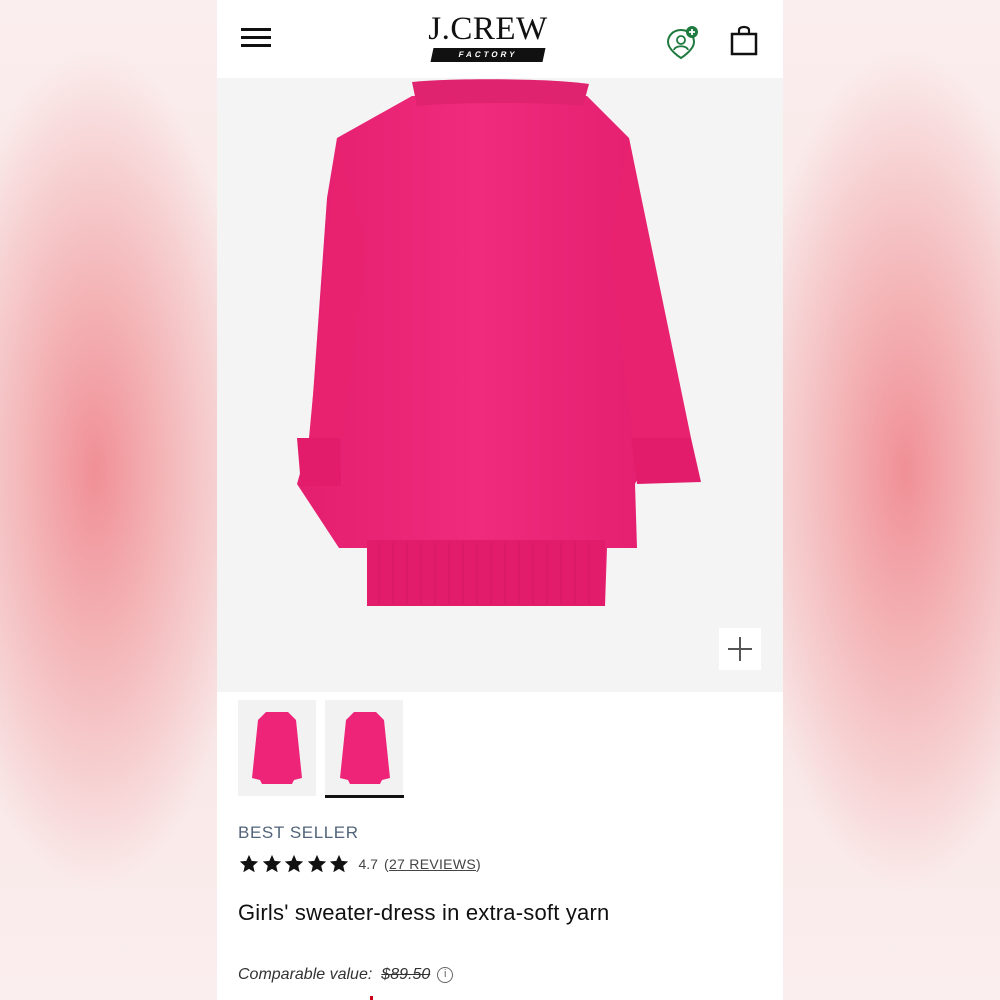  I want to click on thumbnail-back, so click(364, 748).